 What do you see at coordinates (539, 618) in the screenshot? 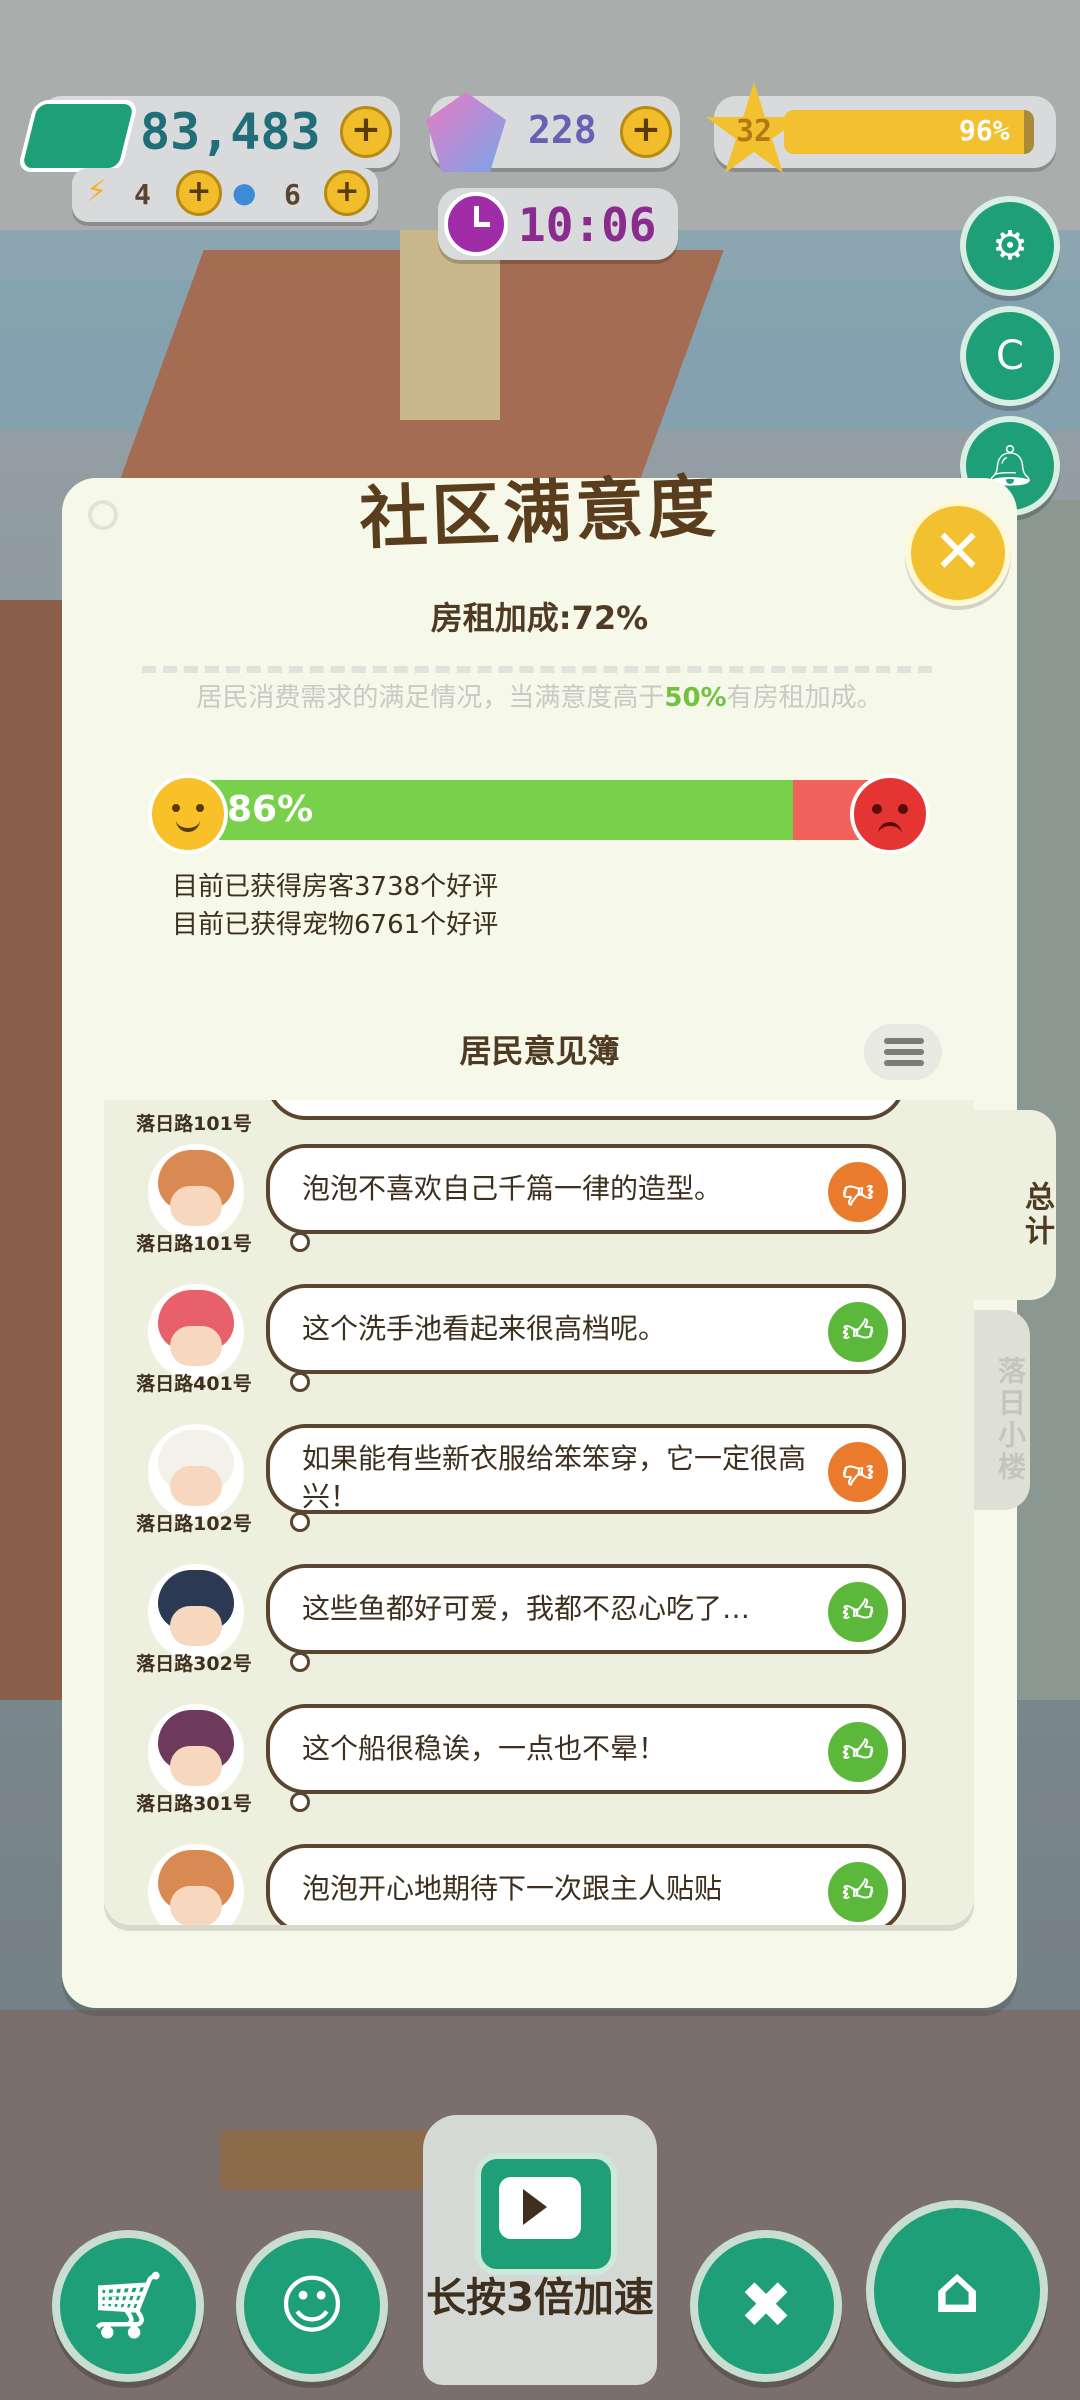
I see `rent-bonus: 房租加成:72%` at bounding box center [539, 618].